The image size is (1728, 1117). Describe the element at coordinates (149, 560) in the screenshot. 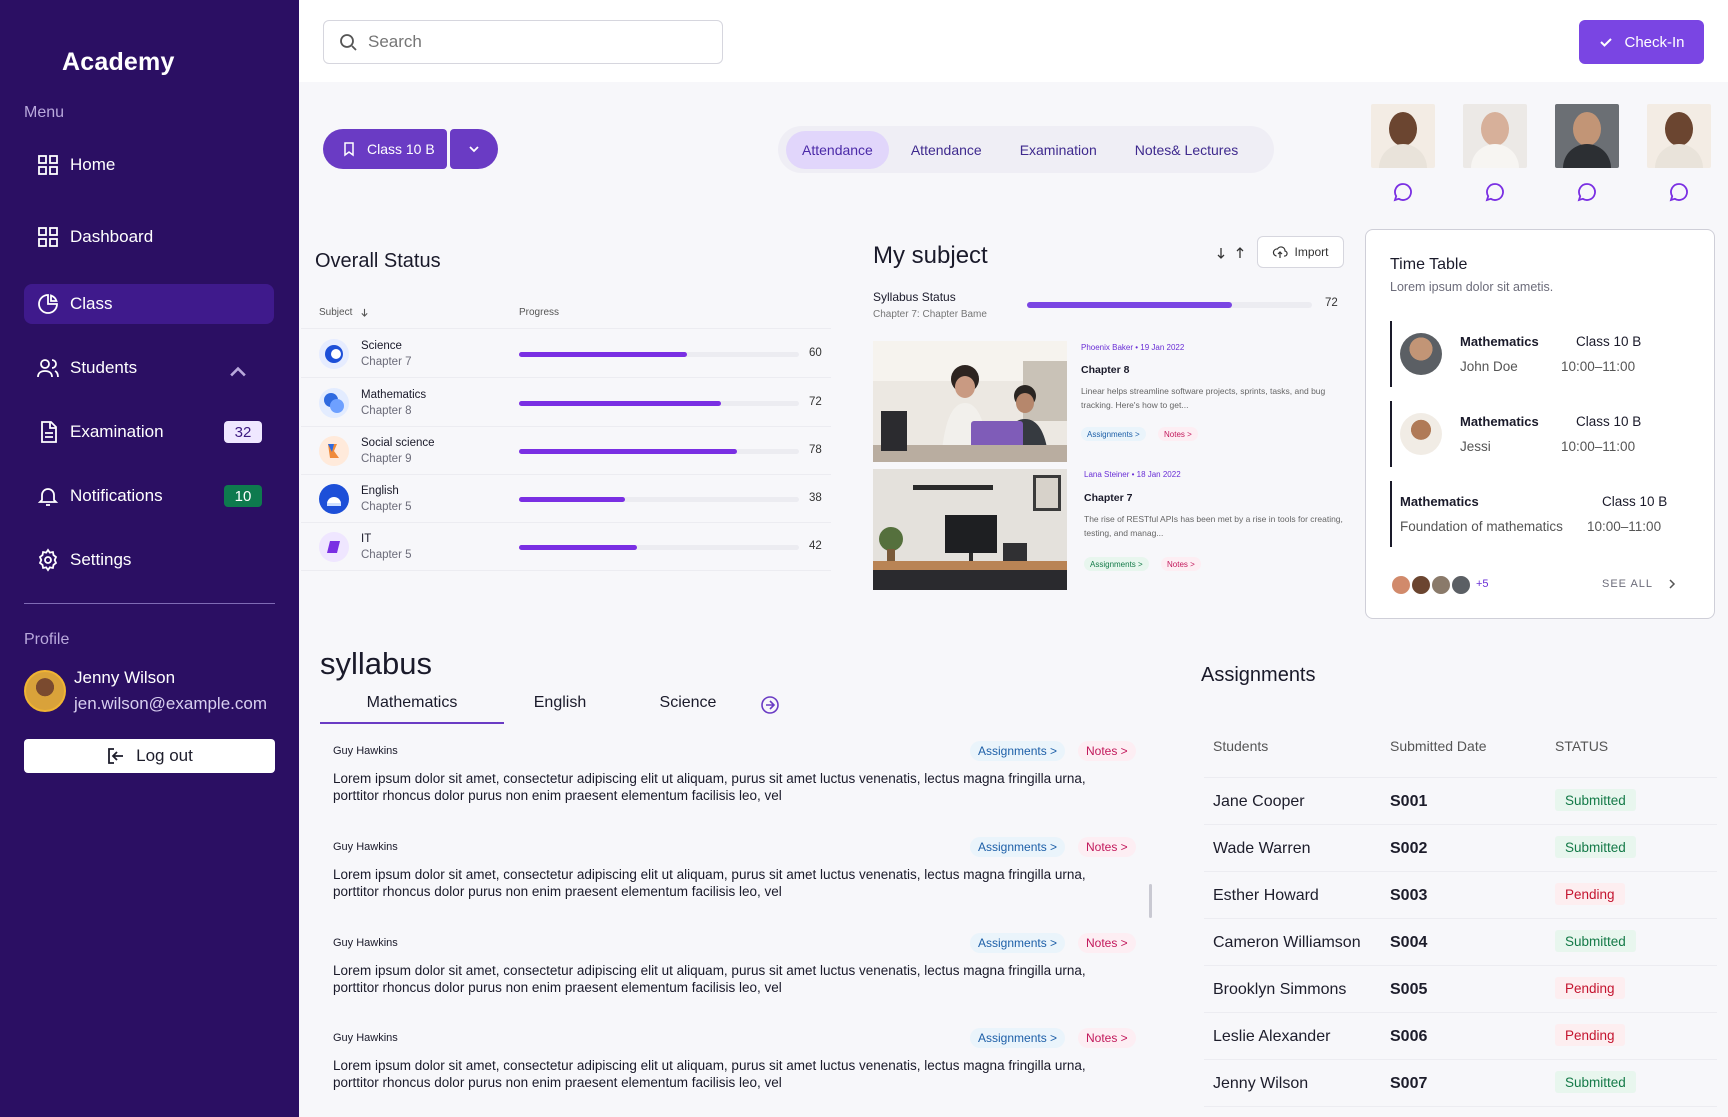

I see `sidebar-item-settings: Settings` at that location.